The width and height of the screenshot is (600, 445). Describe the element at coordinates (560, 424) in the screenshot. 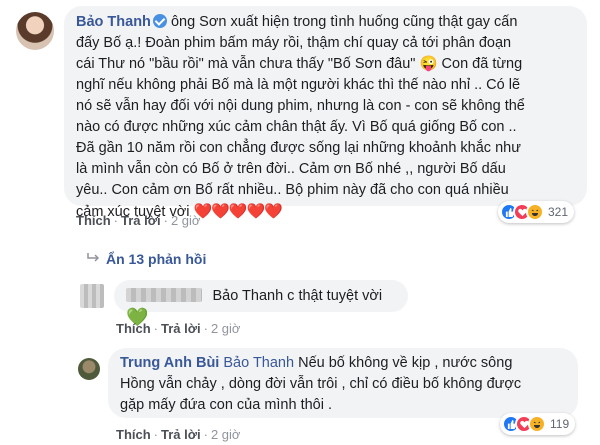

I see `reaction-count: 119` at that location.